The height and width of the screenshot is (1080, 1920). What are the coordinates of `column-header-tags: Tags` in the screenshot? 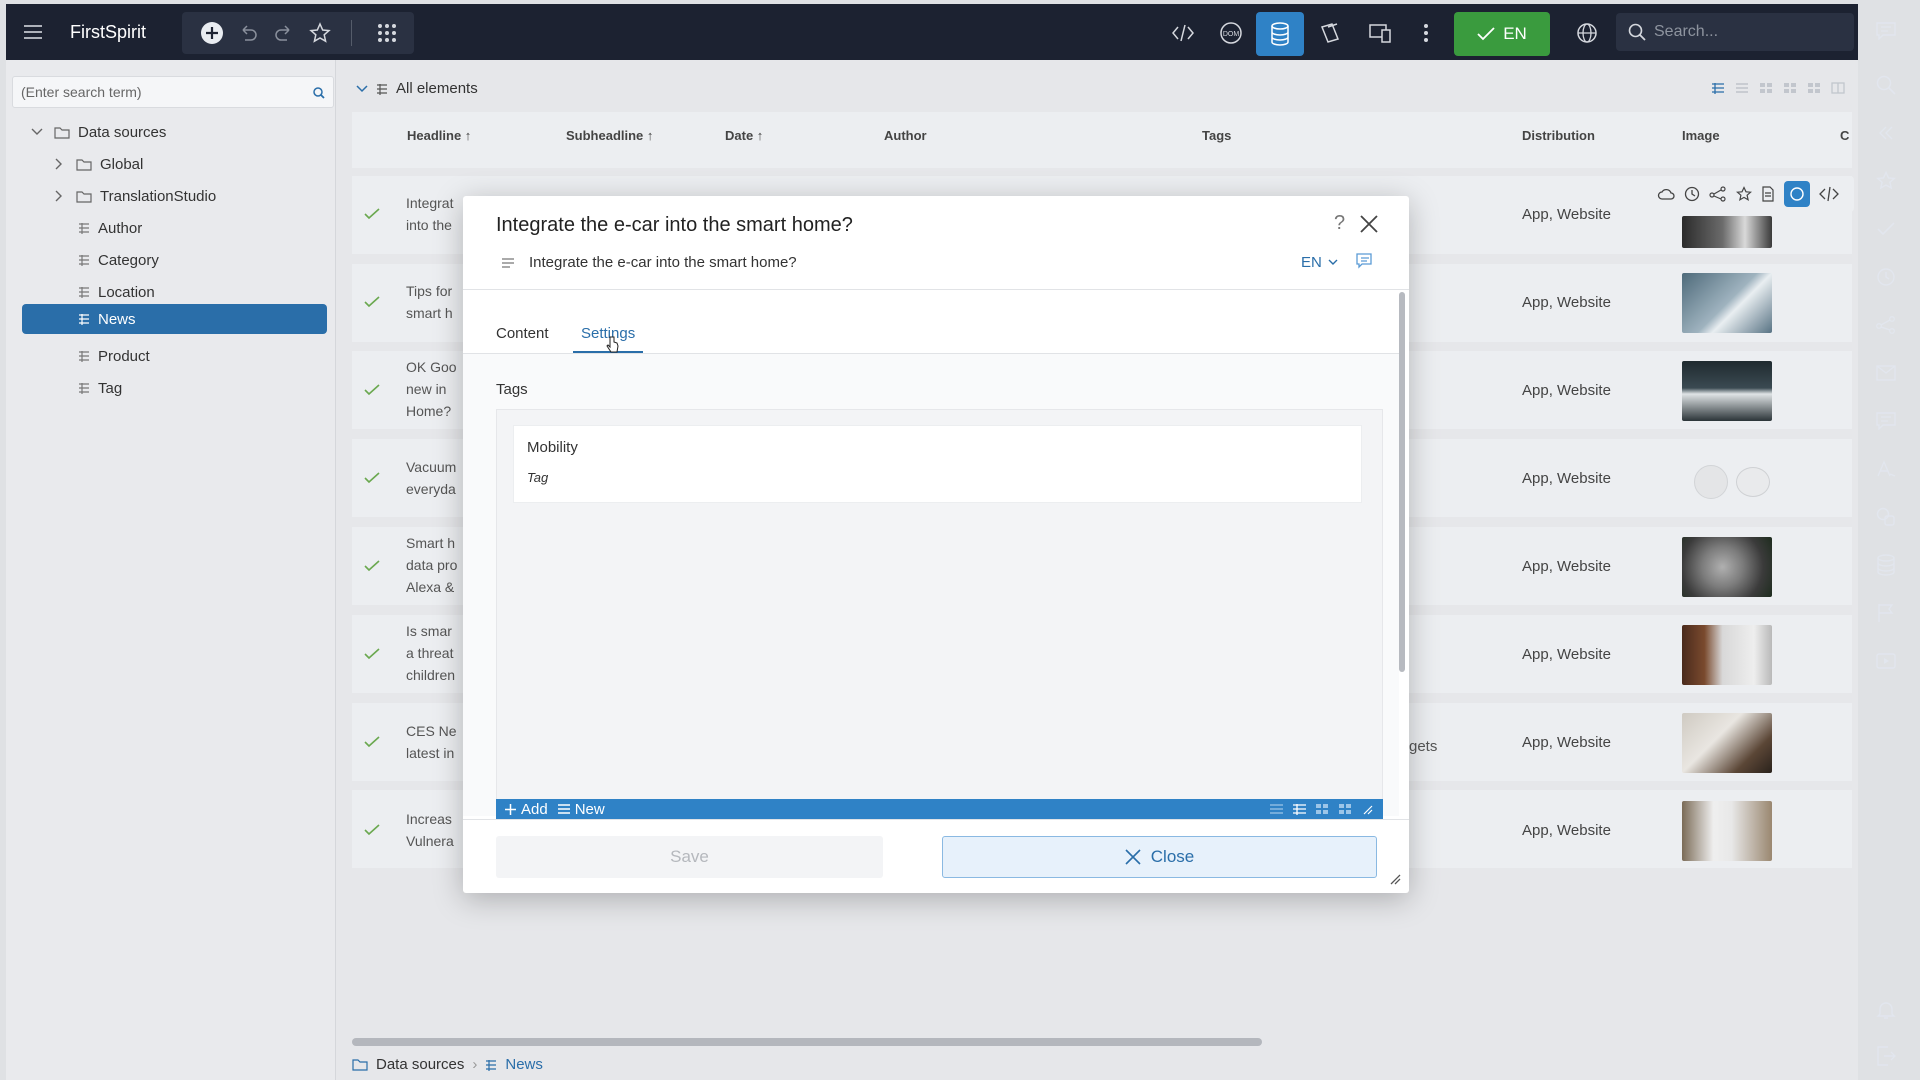 It's located at (1216, 135).